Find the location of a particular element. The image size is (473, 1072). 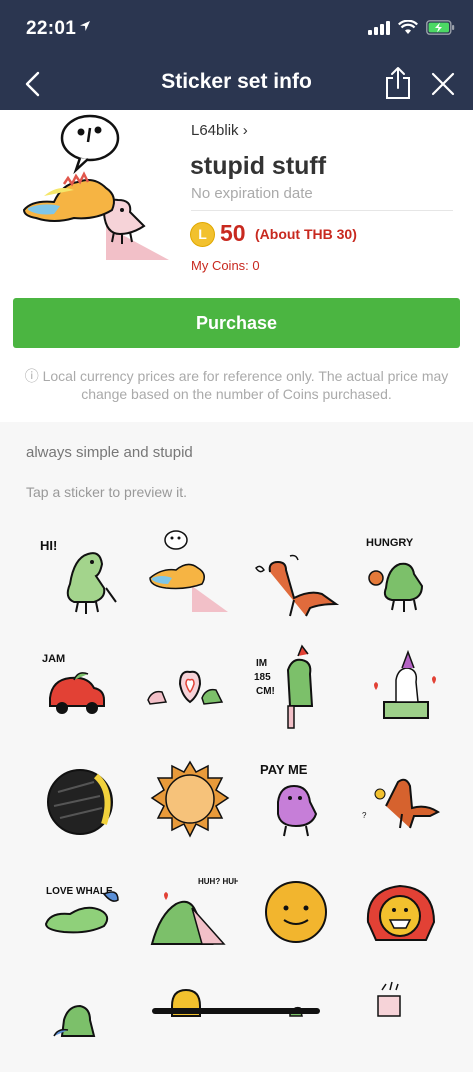

sticker-set-title: stupid stuff is located at coordinates (258, 166).